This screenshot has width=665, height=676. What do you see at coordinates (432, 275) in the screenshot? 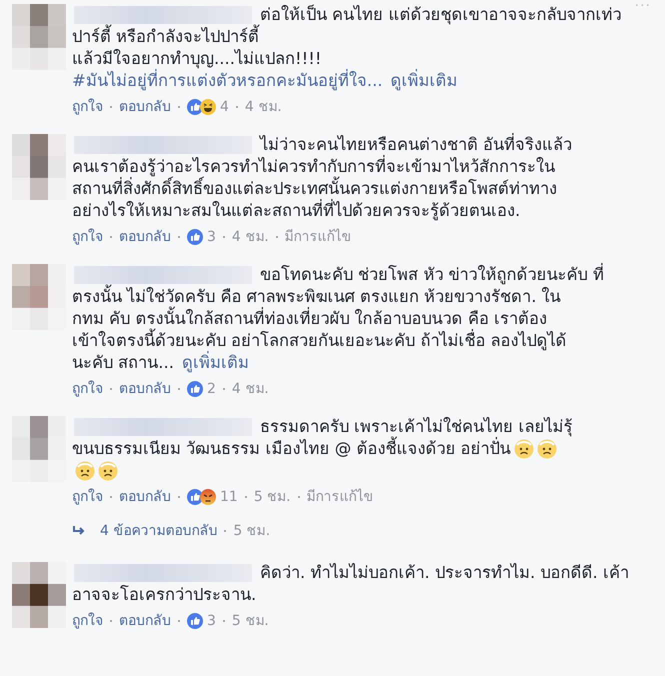
I see `comment-text: ขอโทดนะคับ ช่วยโพส หัว ข่าวให้ถูกด้วยนะคับ ที่` at bounding box center [432, 275].